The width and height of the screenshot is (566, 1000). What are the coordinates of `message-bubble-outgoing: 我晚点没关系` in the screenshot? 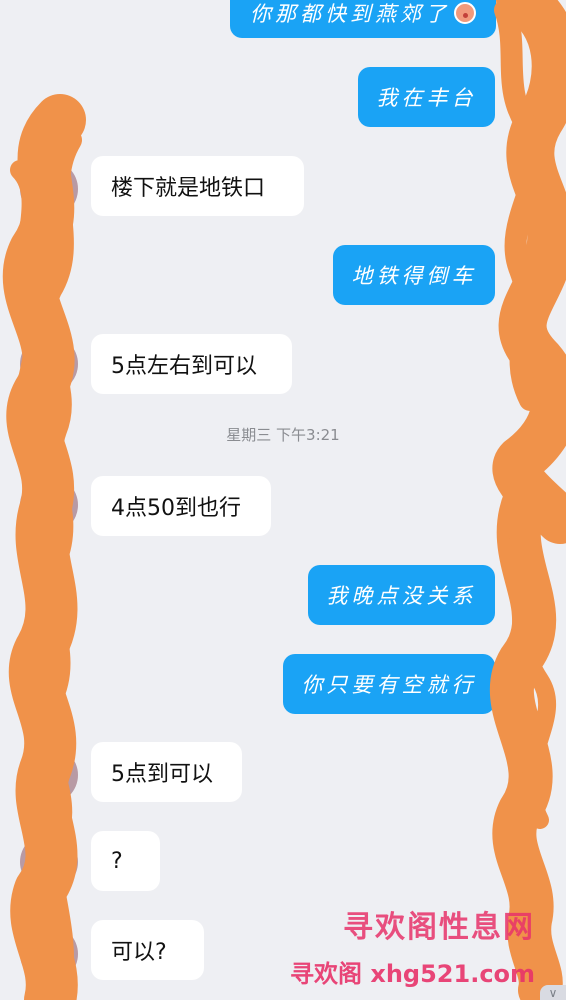 It's located at (401, 595).